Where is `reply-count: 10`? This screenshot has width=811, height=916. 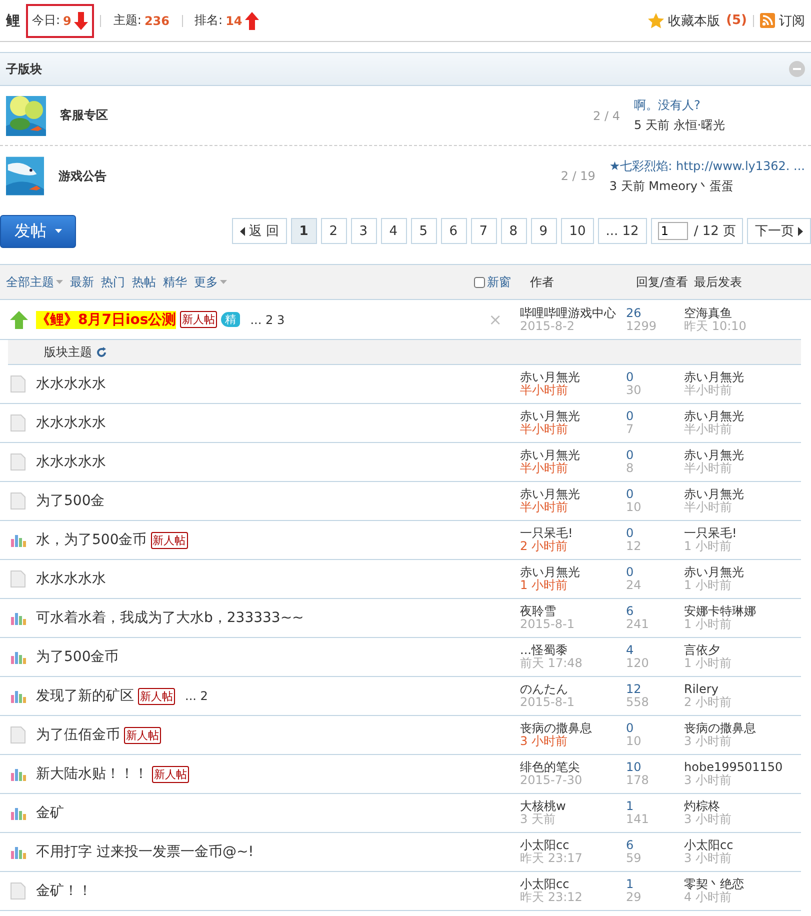
reply-count: 10 is located at coordinates (655, 767).